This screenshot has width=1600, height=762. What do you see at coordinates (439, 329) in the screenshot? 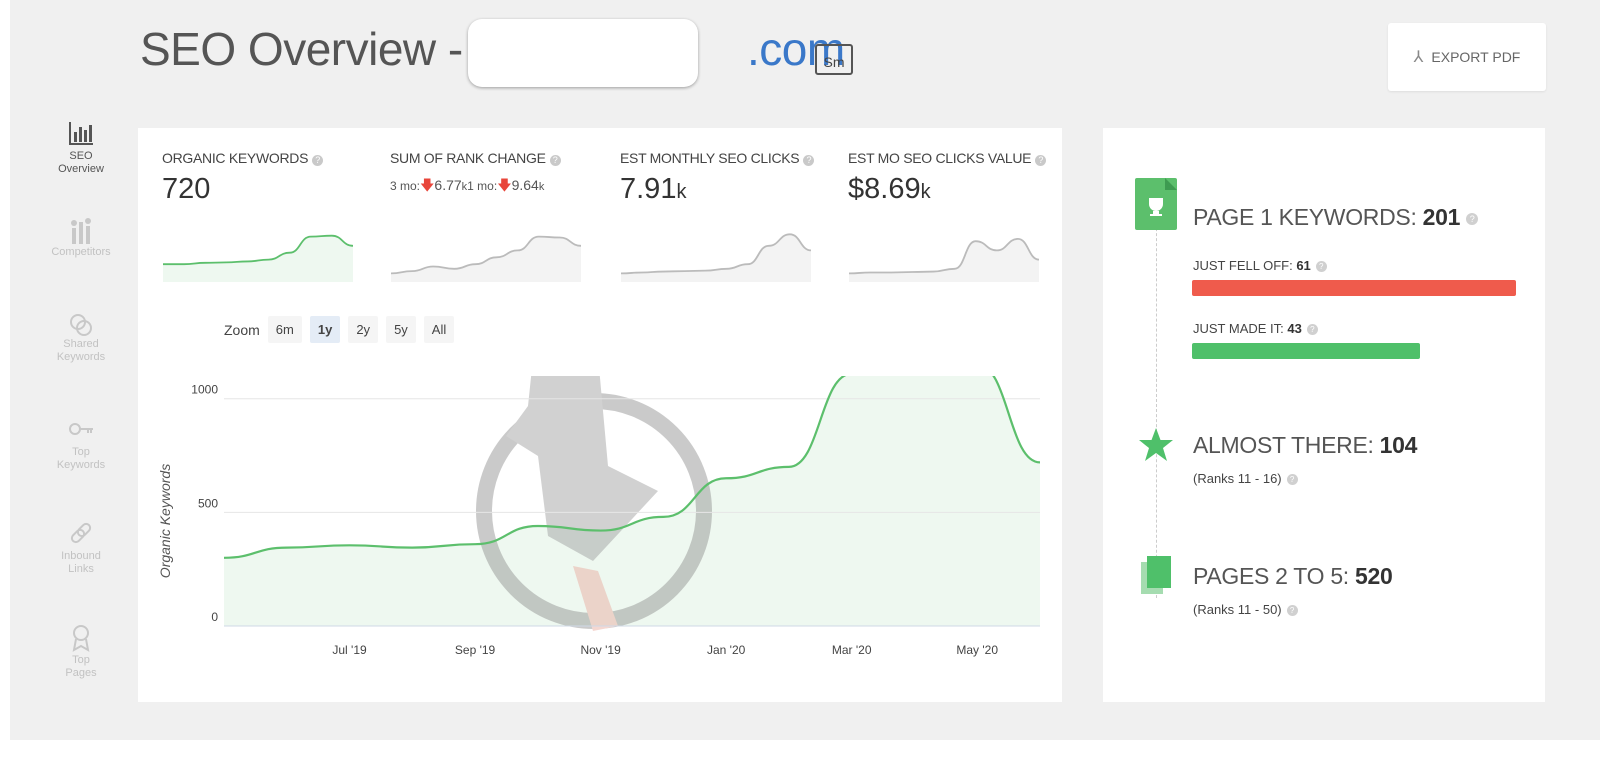
I see `zoom-all-button: All` at bounding box center [439, 329].